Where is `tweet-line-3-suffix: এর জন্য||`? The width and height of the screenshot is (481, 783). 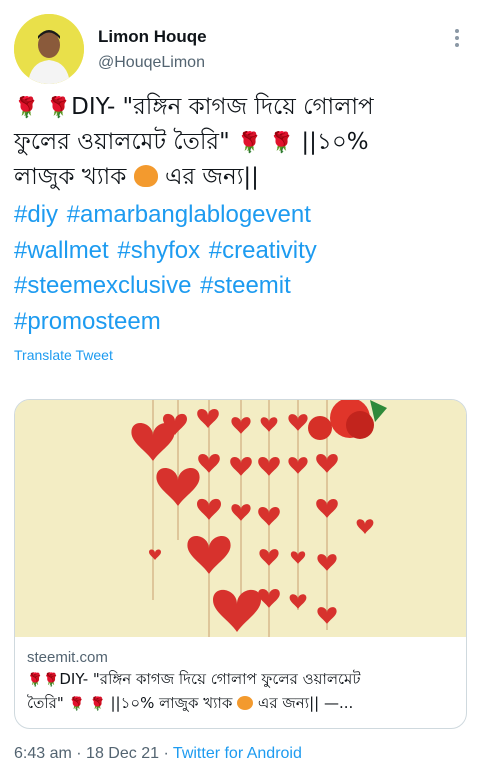
tweet-line-3-suffix: এর জন্য|| is located at coordinates (211, 177).